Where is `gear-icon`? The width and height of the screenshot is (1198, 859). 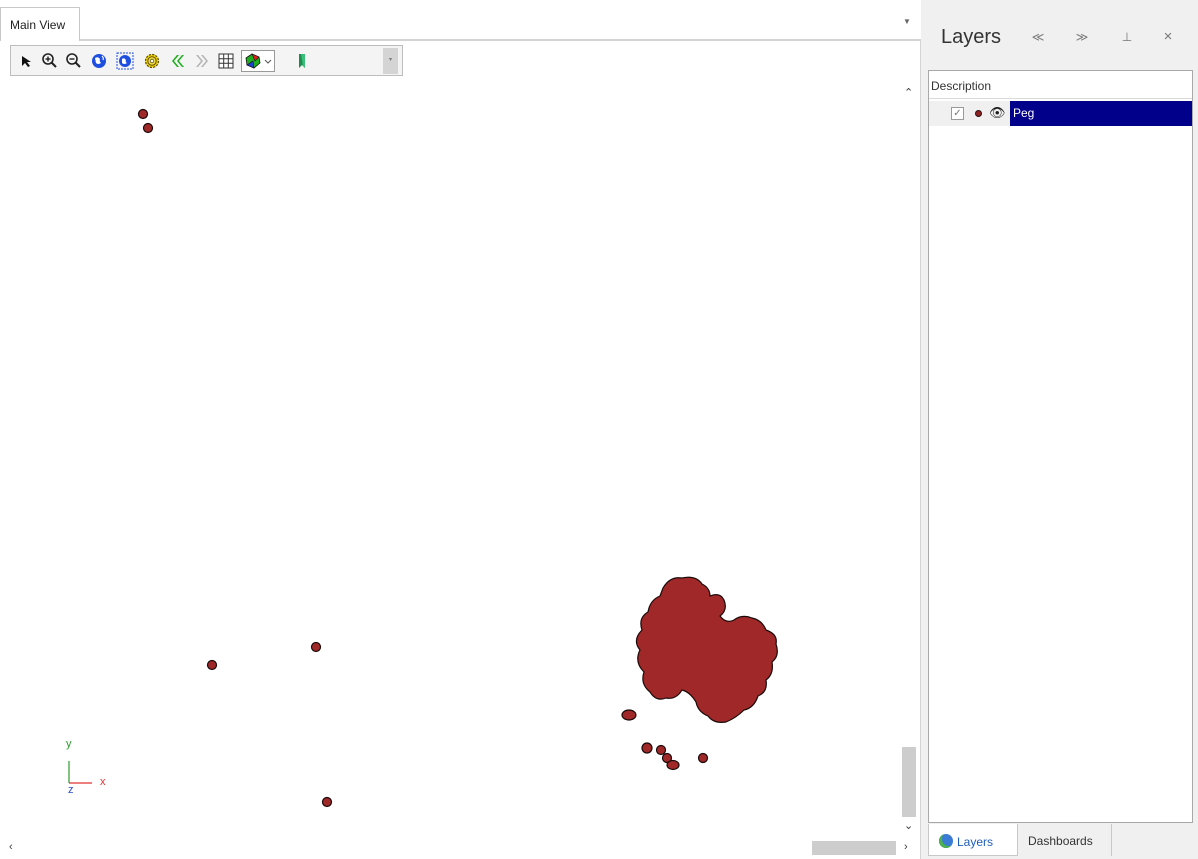 gear-icon is located at coordinates (152, 61).